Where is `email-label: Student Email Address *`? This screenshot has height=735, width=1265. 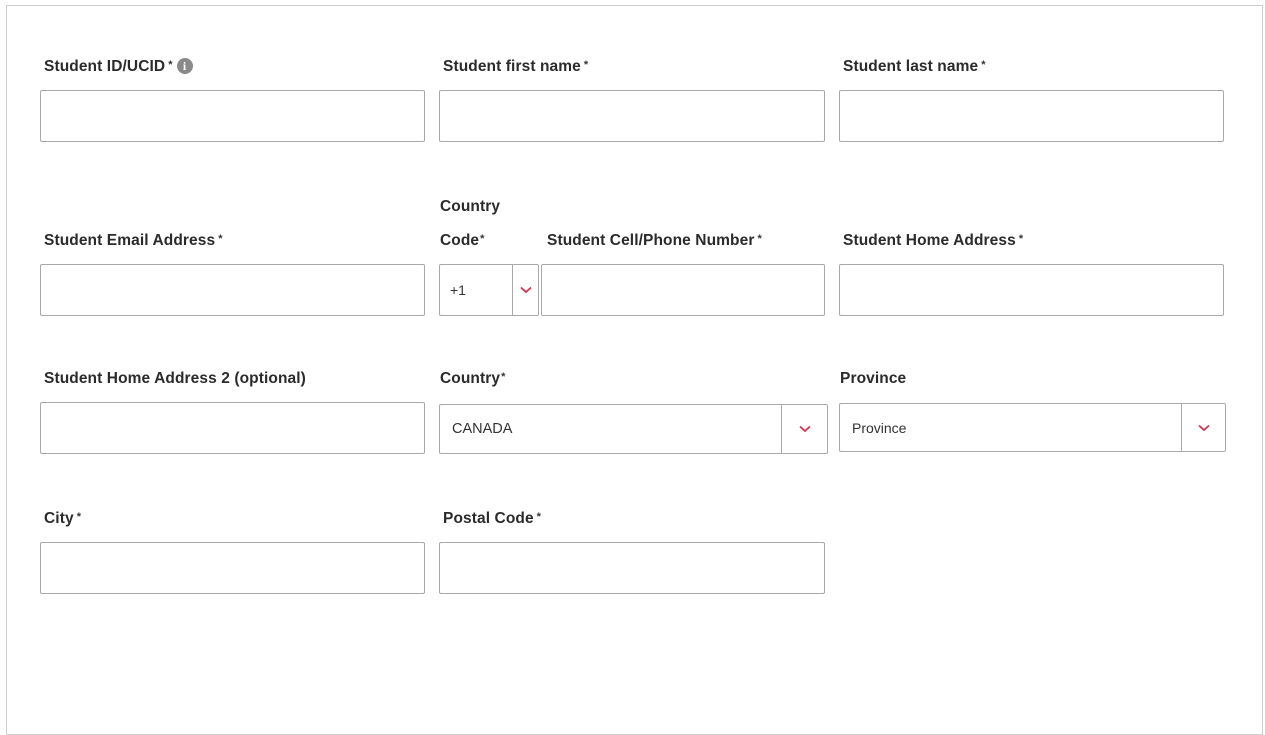
email-label: Student Email Address * is located at coordinates (133, 241).